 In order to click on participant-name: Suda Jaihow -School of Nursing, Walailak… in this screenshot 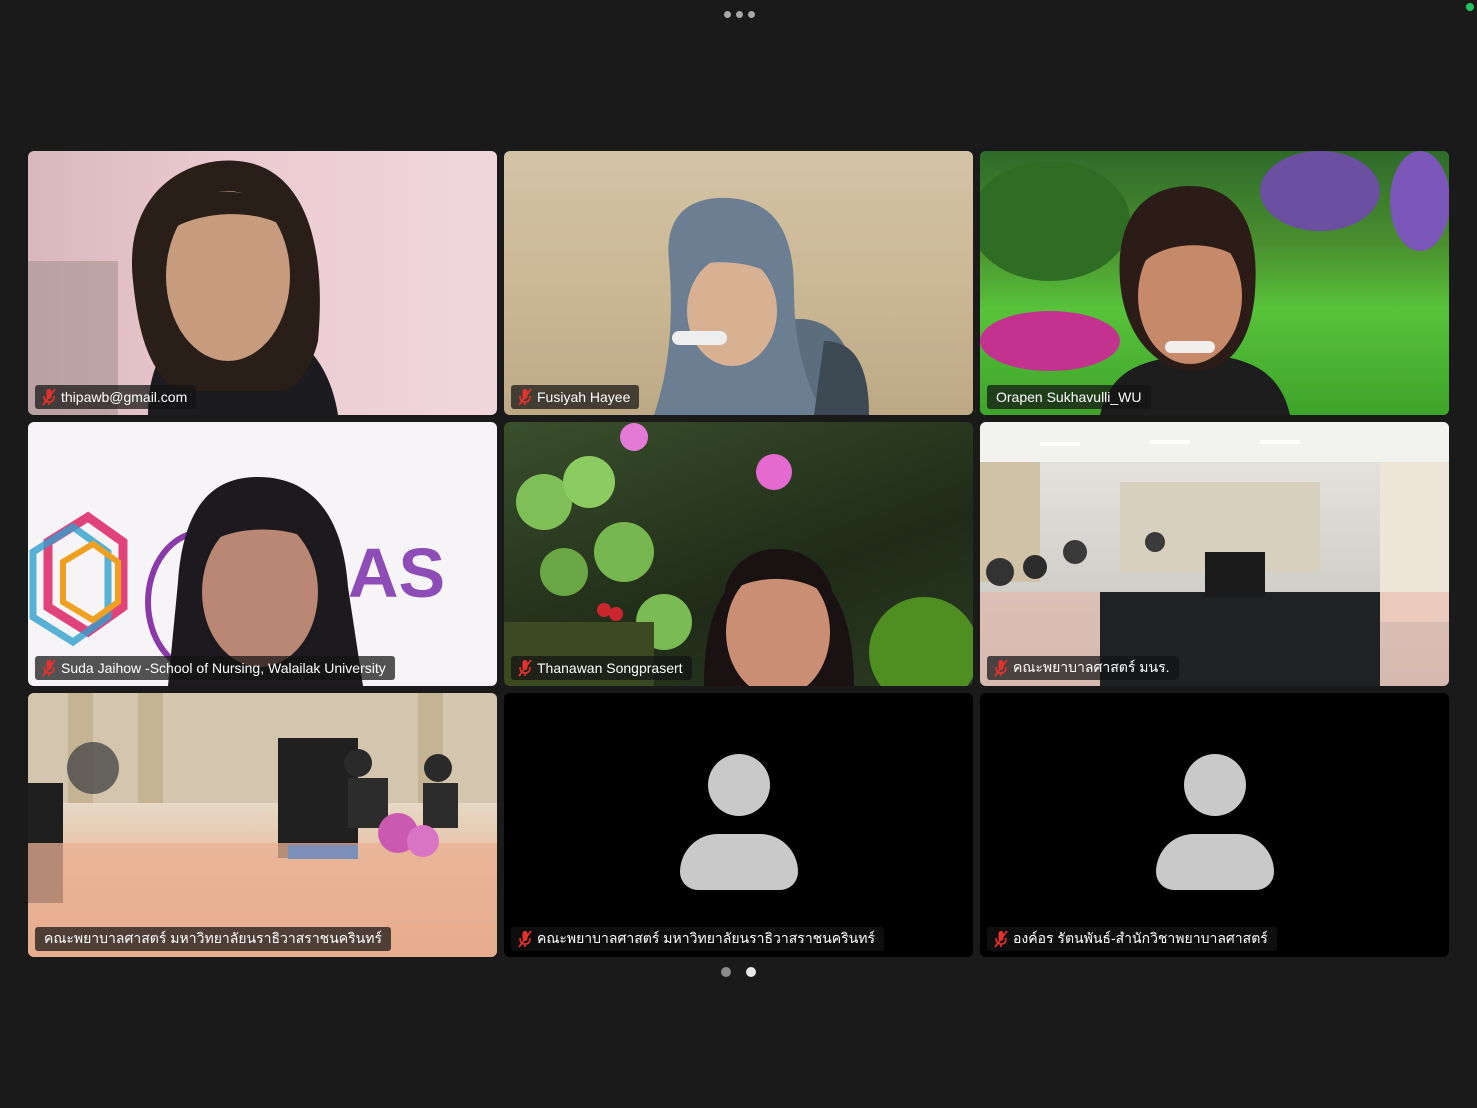, I will do `click(223, 668)`.